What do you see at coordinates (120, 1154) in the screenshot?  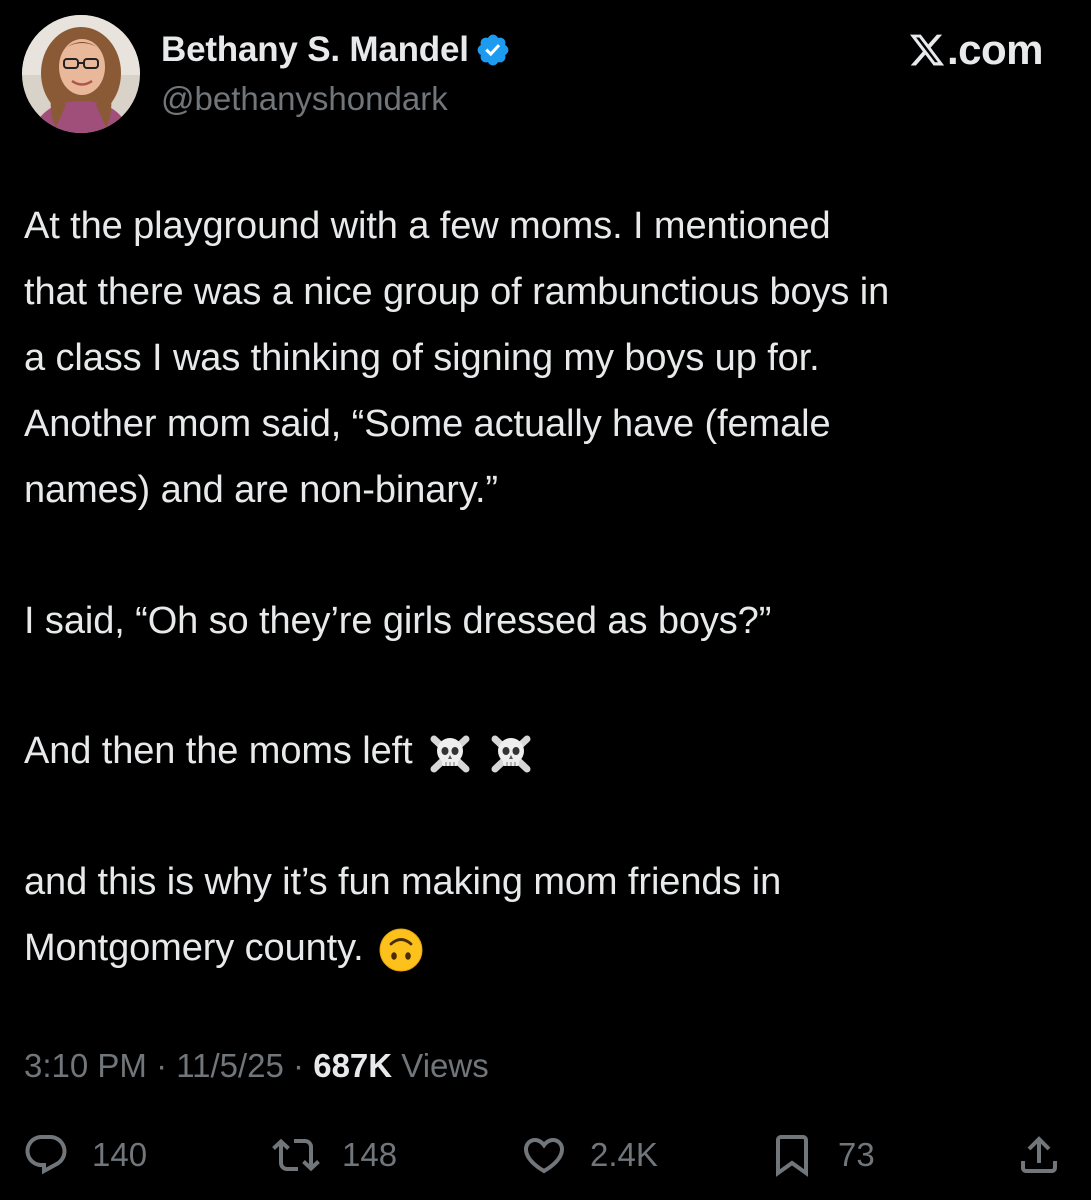 I see `reply-count: 140` at bounding box center [120, 1154].